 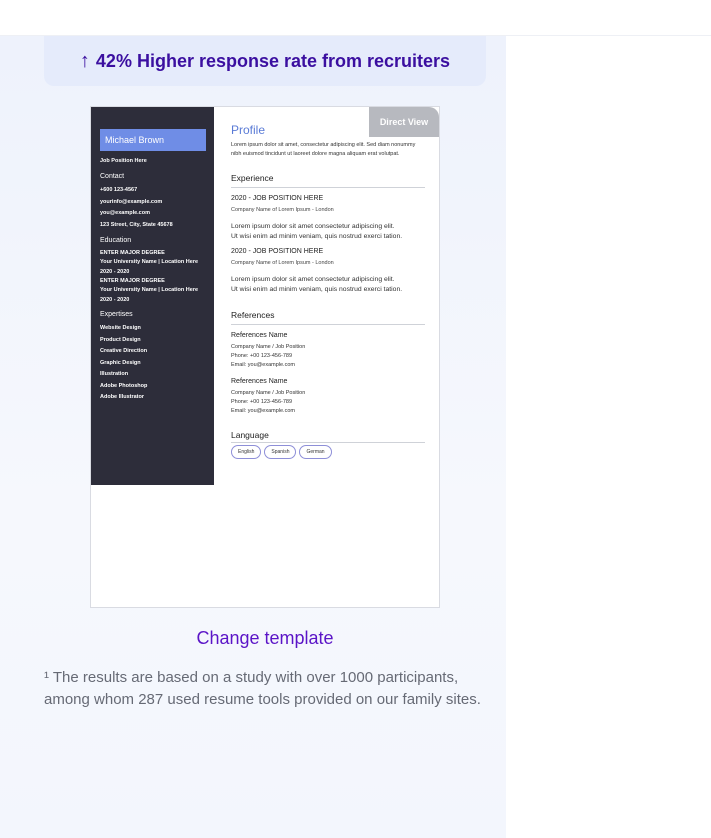 I want to click on expertise-item: Creative Direction, so click(x=124, y=351).